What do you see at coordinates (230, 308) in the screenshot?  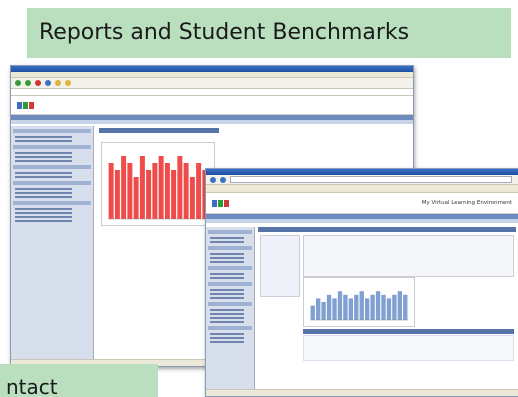 I see `front-sidebar` at bounding box center [230, 308].